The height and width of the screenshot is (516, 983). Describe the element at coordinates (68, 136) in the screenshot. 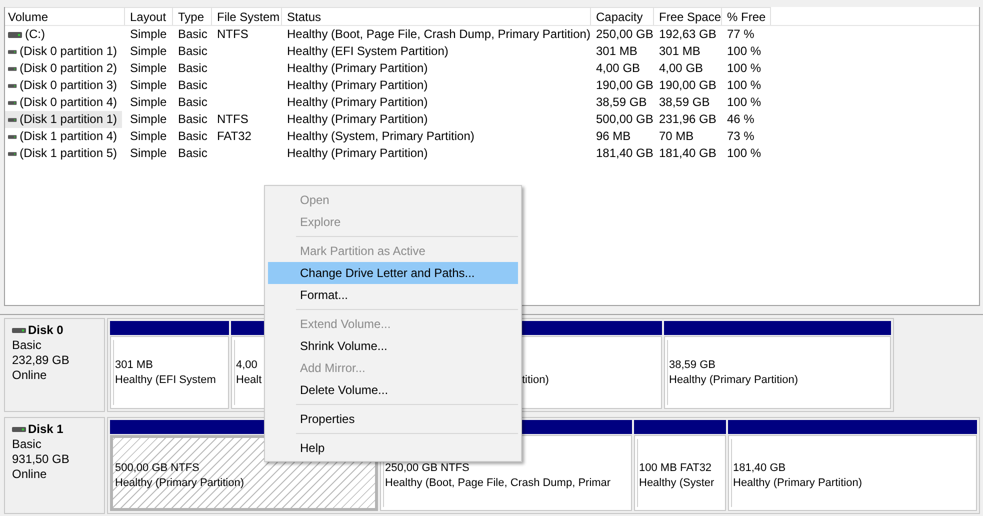

I see `volume-name: (Disk 1 partition 4)` at that location.